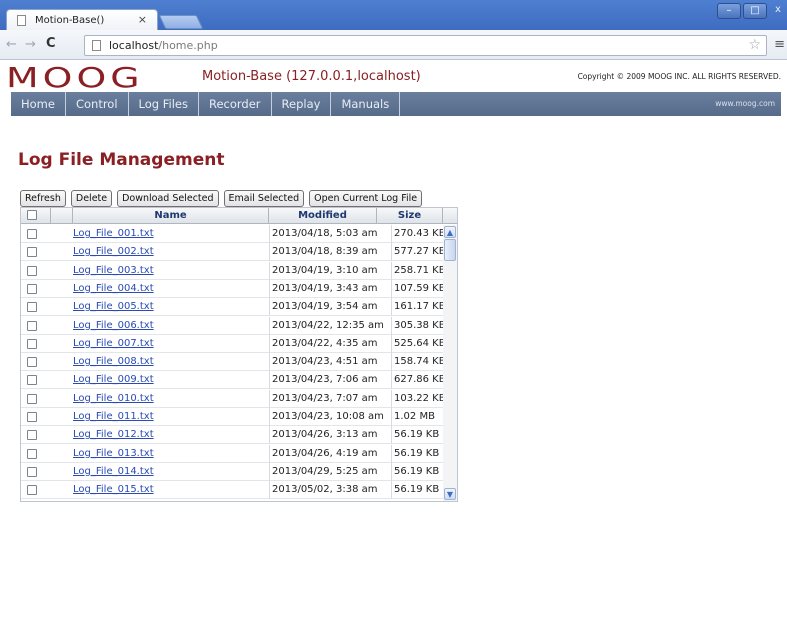 This screenshot has height=635, width=787. I want to click on size-cell: 258.71 KB, so click(417, 270).